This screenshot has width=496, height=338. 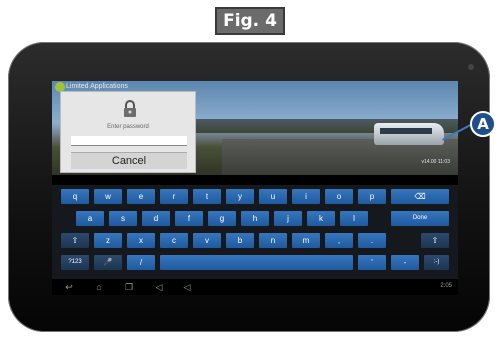 I want to click on backspace-key: ⌫, so click(x=420, y=196).